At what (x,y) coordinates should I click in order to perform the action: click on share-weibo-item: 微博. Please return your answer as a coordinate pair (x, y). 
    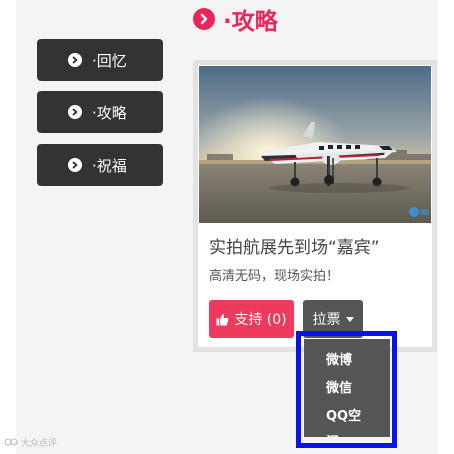
    Looking at the image, I should click on (339, 358).